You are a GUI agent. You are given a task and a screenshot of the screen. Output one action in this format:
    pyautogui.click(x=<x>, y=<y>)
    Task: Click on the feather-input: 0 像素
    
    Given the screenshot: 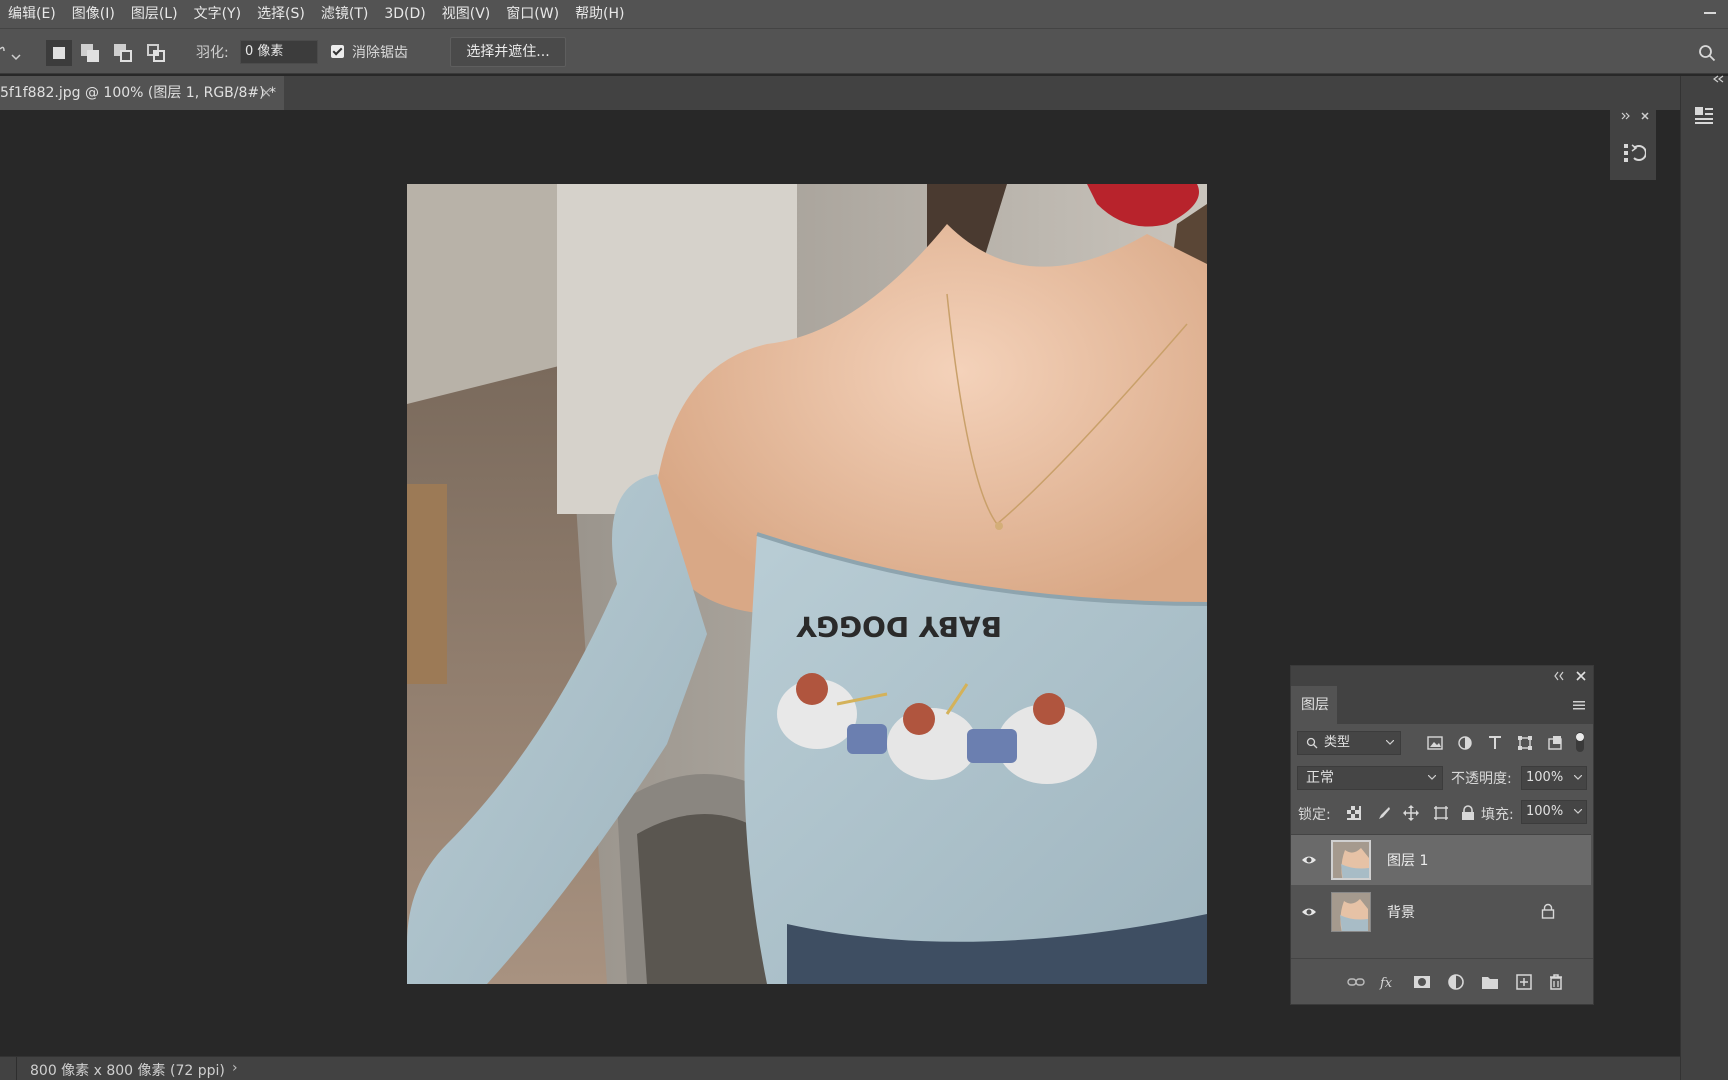 What is the action you would take?
    pyautogui.click(x=279, y=52)
    